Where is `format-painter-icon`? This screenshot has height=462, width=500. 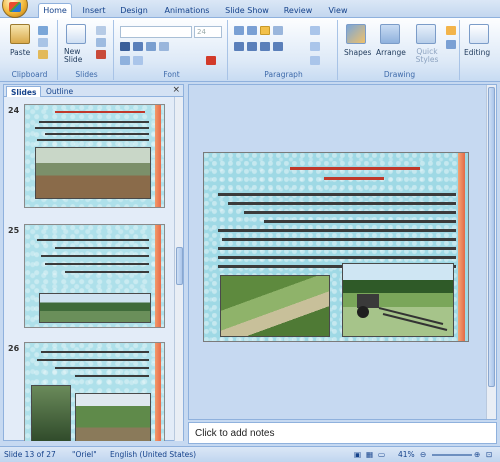 format-painter-icon is located at coordinates (43, 54).